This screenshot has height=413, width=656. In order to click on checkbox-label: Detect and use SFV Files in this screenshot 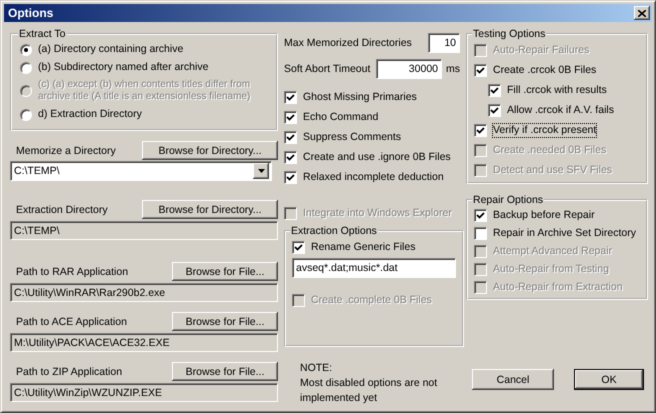, I will do `click(552, 170)`.